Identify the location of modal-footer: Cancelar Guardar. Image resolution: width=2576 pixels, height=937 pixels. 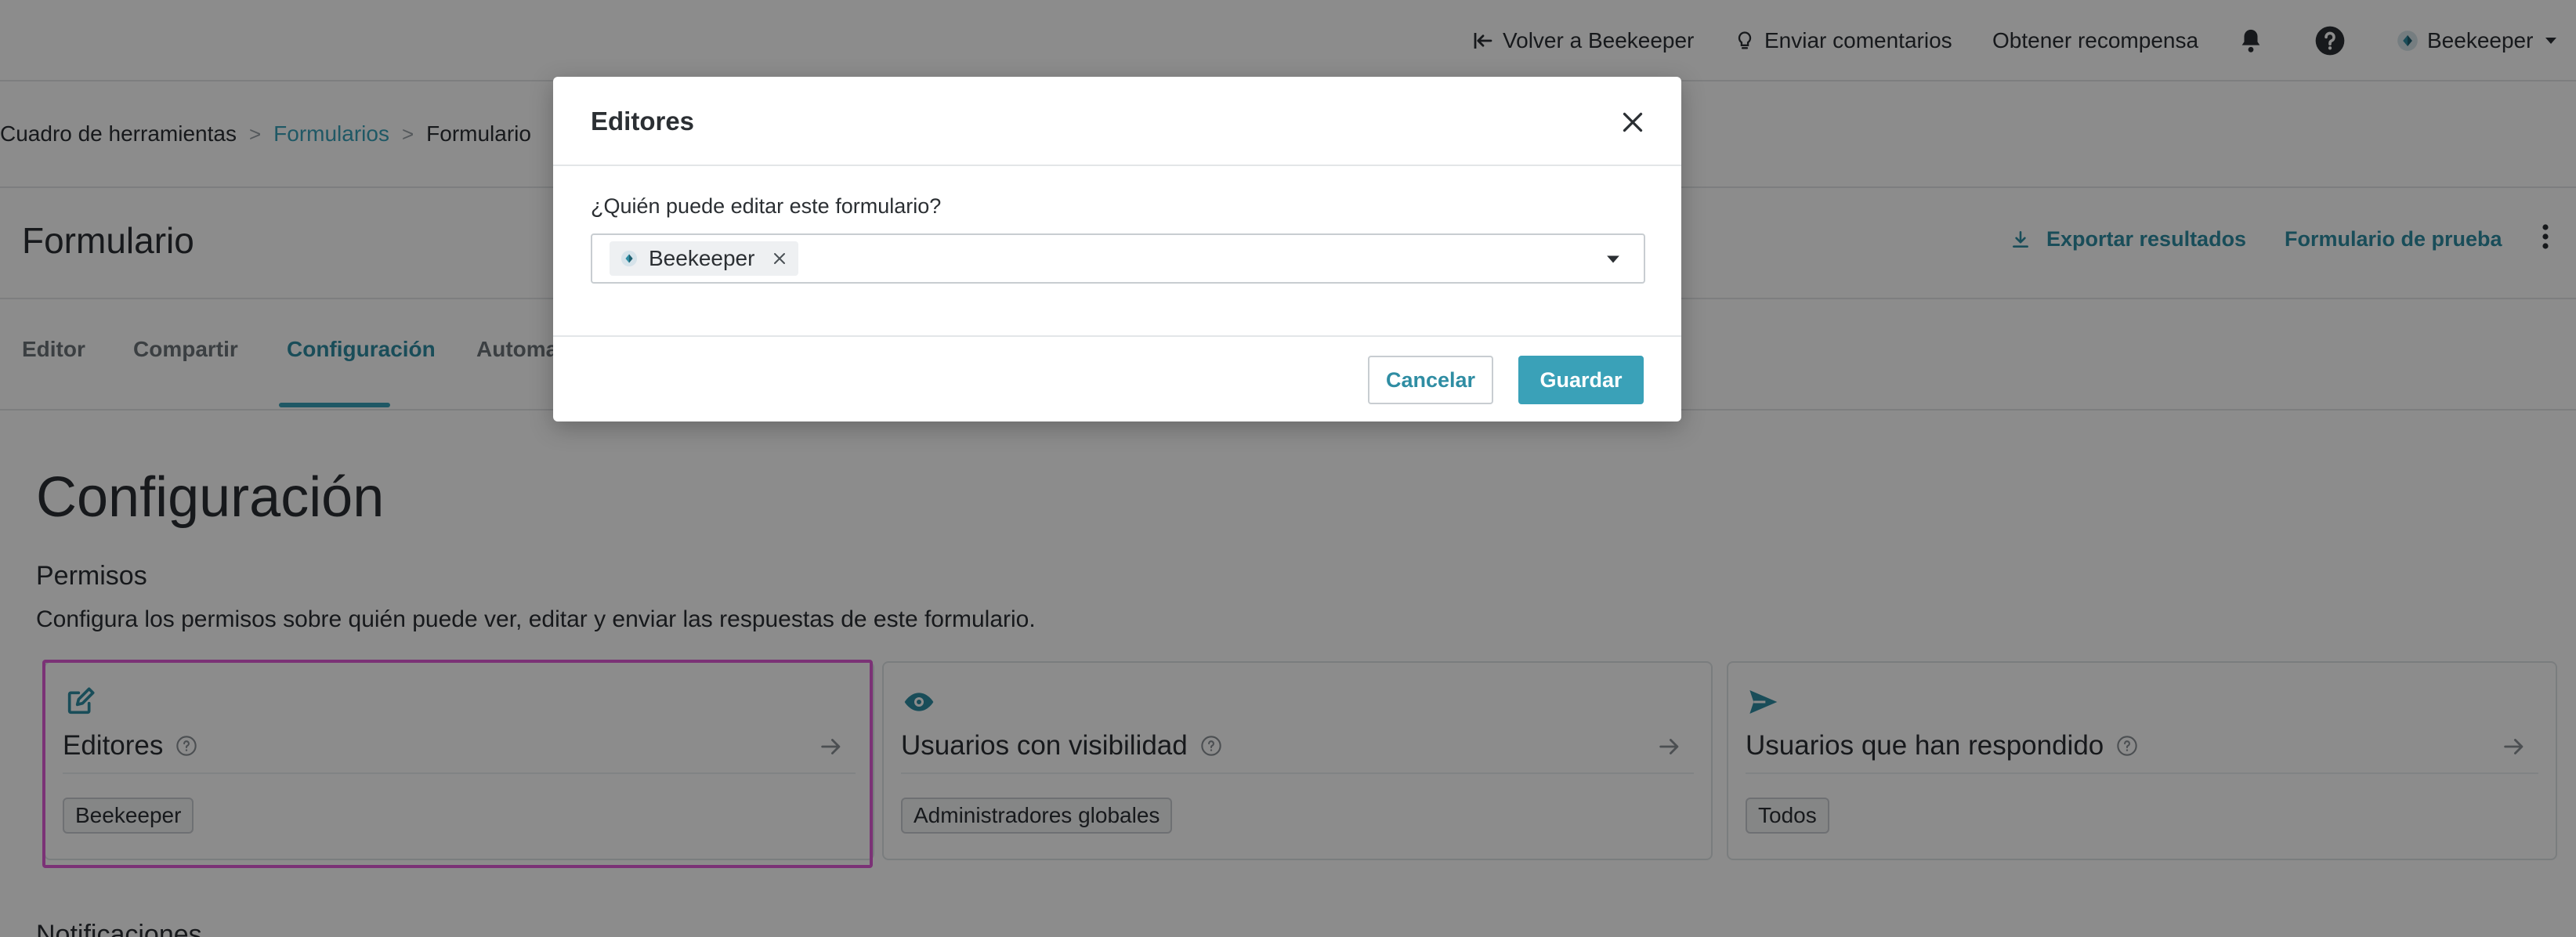
(1117, 378).